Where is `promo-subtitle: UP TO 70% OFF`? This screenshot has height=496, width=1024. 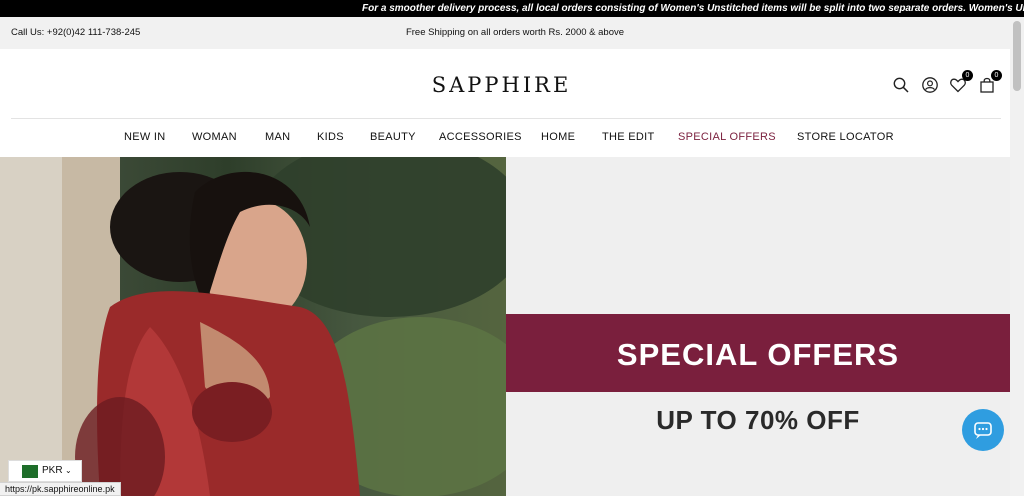
promo-subtitle: UP TO 70% OFF is located at coordinates (758, 420).